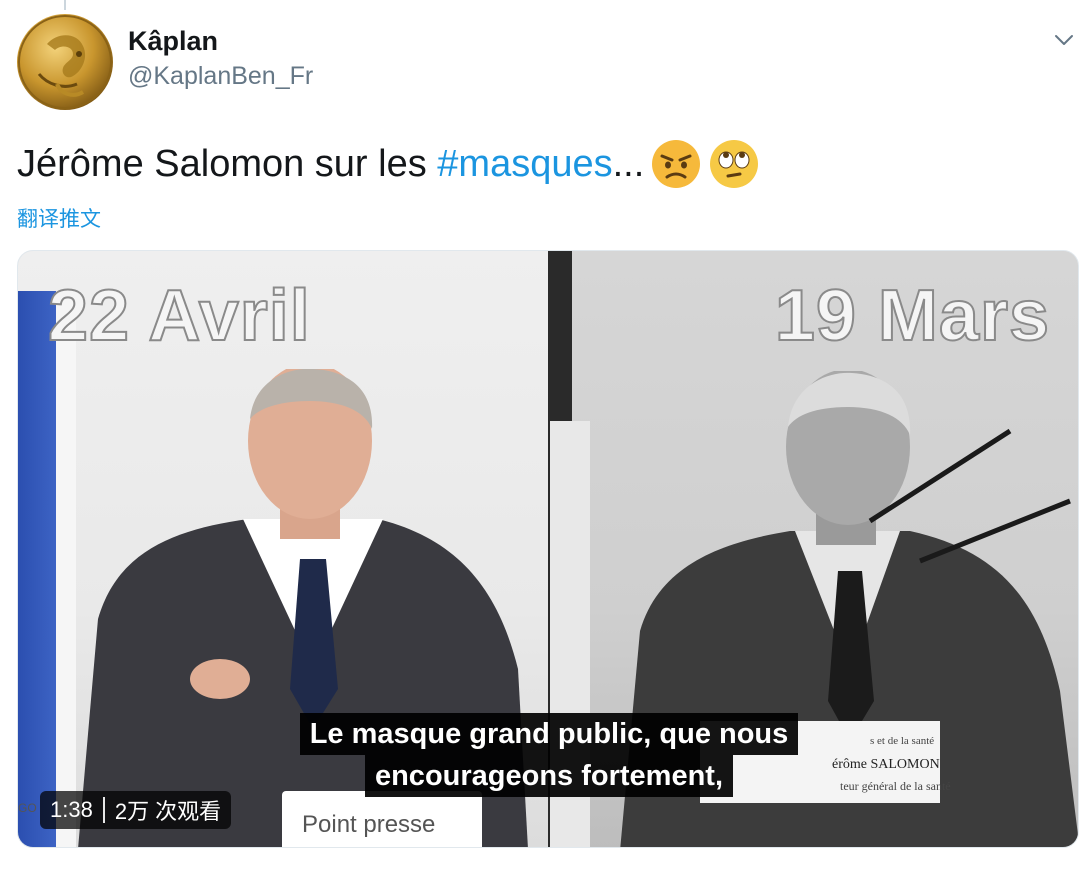 This screenshot has height=874, width=1080. I want to click on author-display-name: Kâplan, so click(173, 41).